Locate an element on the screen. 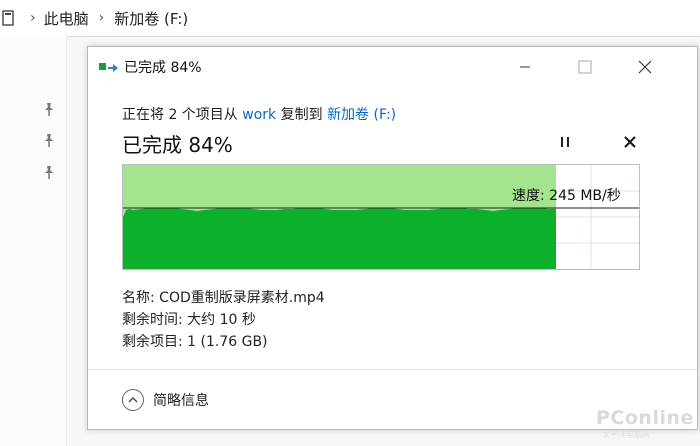  status-middle: 复制到 is located at coordinates (302, 115).